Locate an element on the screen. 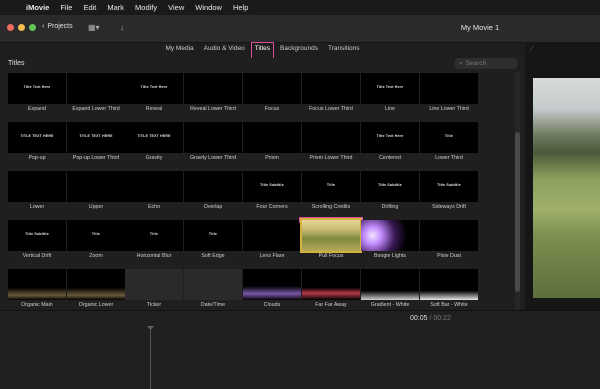 The width and height of the screenshot is (600, 389). total-time: 00:22 is located at coordinates (442, 318).